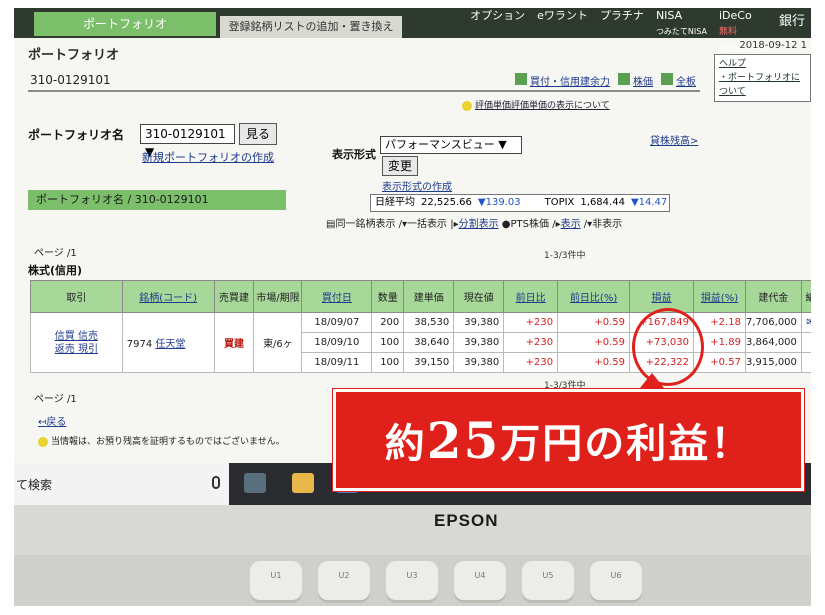 The width and height of the screenshot is (825, 615). What do you see at coordinates (624, 79) in the screenshot?
I see `stock-price-icon` at bounding box center [624, 79].